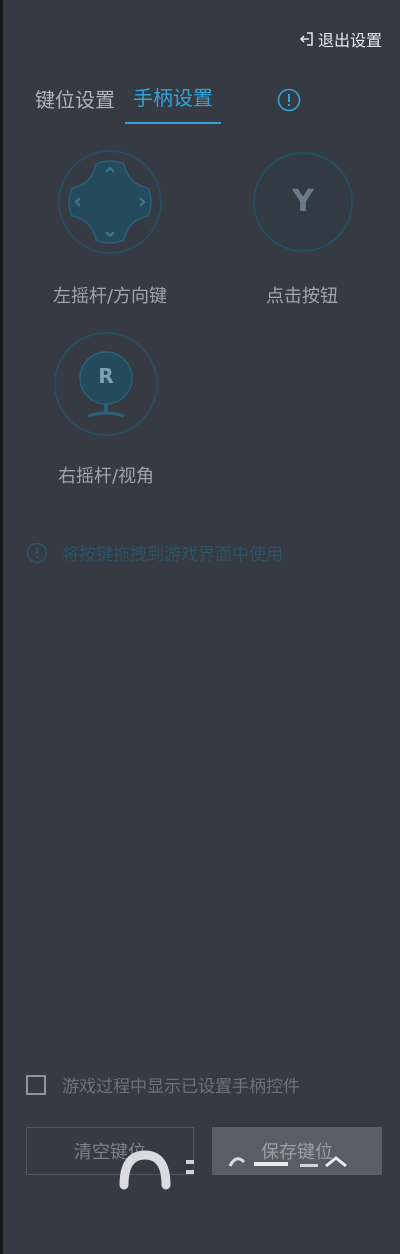 This screenshot has height=1254, width=400. What do you see at coordinates (302, 296) in the screenshot?
I see `tap-button-label: 点击按钮` at bounding box center [302, 296].